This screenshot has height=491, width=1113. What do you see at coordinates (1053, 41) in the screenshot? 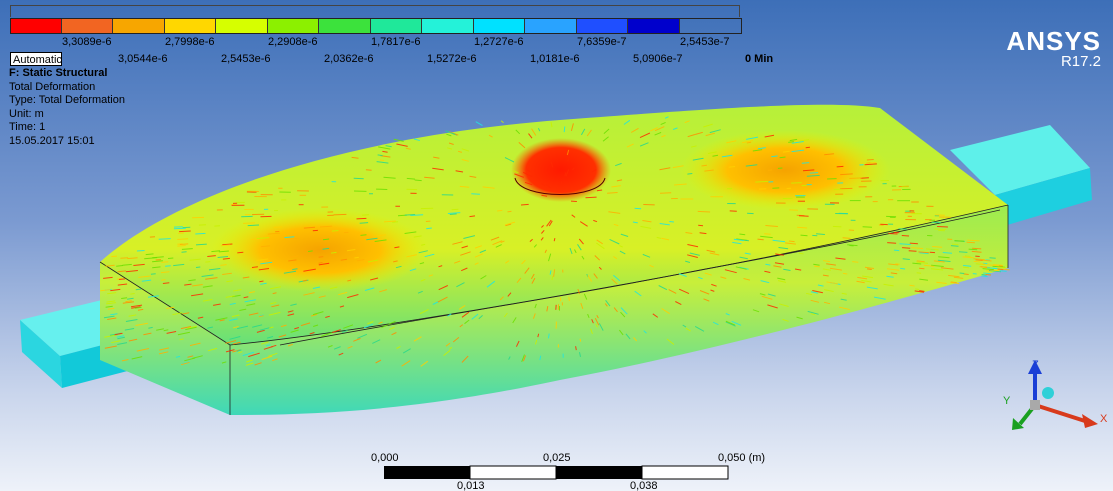
I see `brand-name: ANSYS` at bounding box center [1053, 41].